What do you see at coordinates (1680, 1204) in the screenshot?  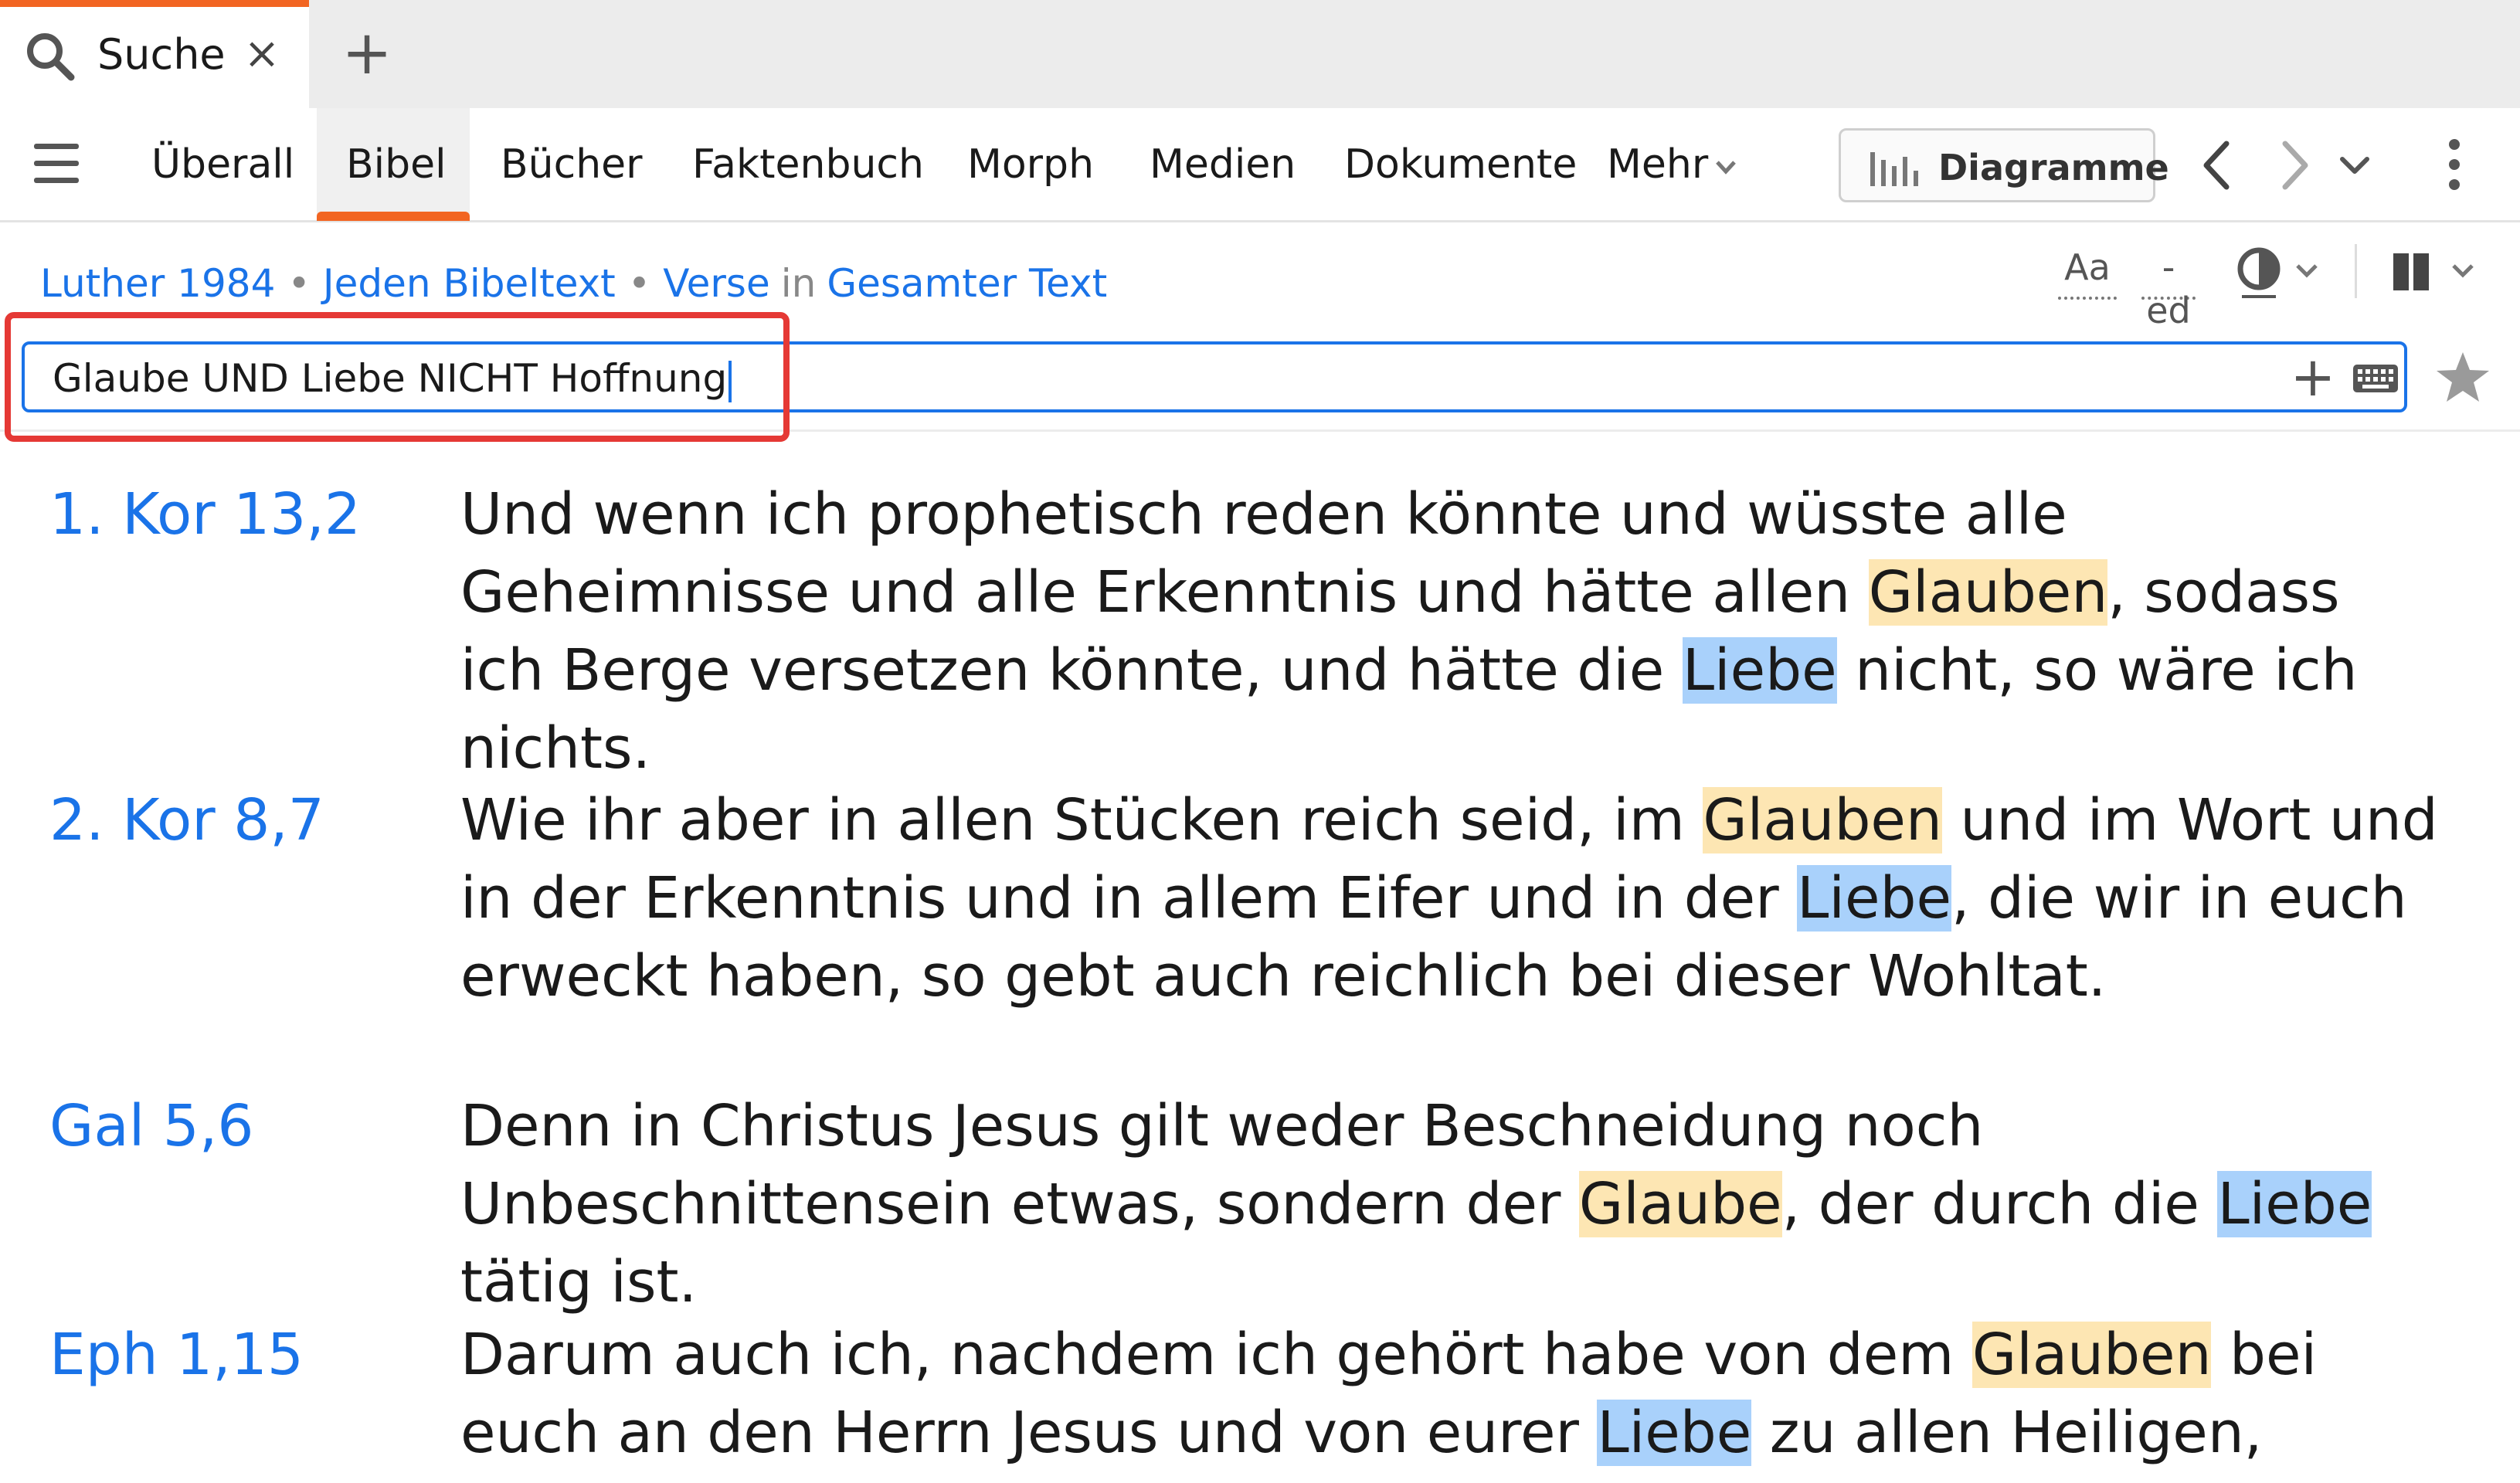 I see `hit-glaube: Glaube` at bounding box center [1680, 1204].